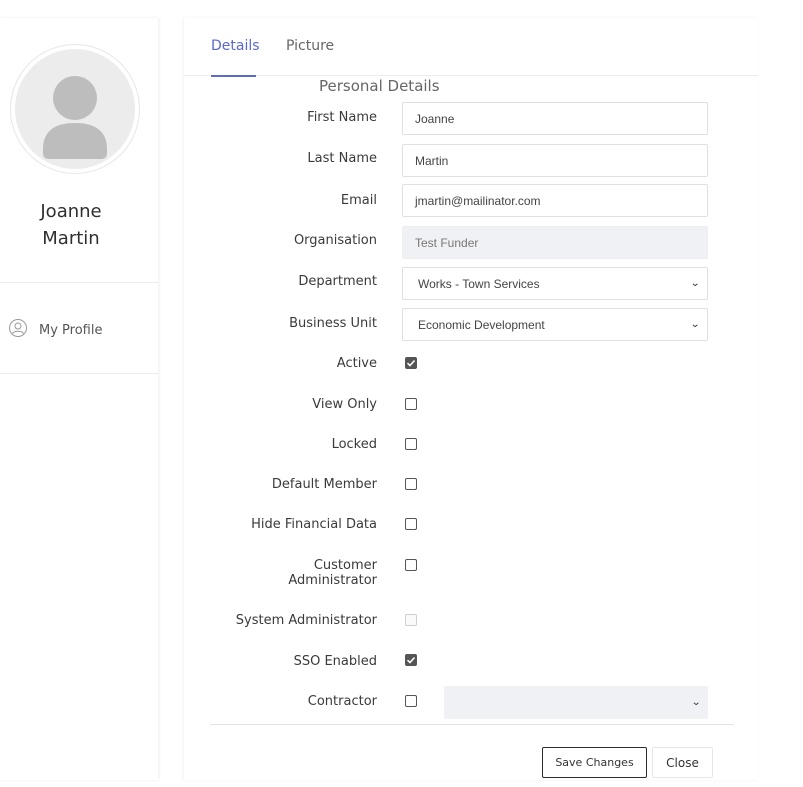  What do you see at coordinates (71, 238) in the screenshot?
I see `user-last-name: Martin` at bounding box center [71, 238].